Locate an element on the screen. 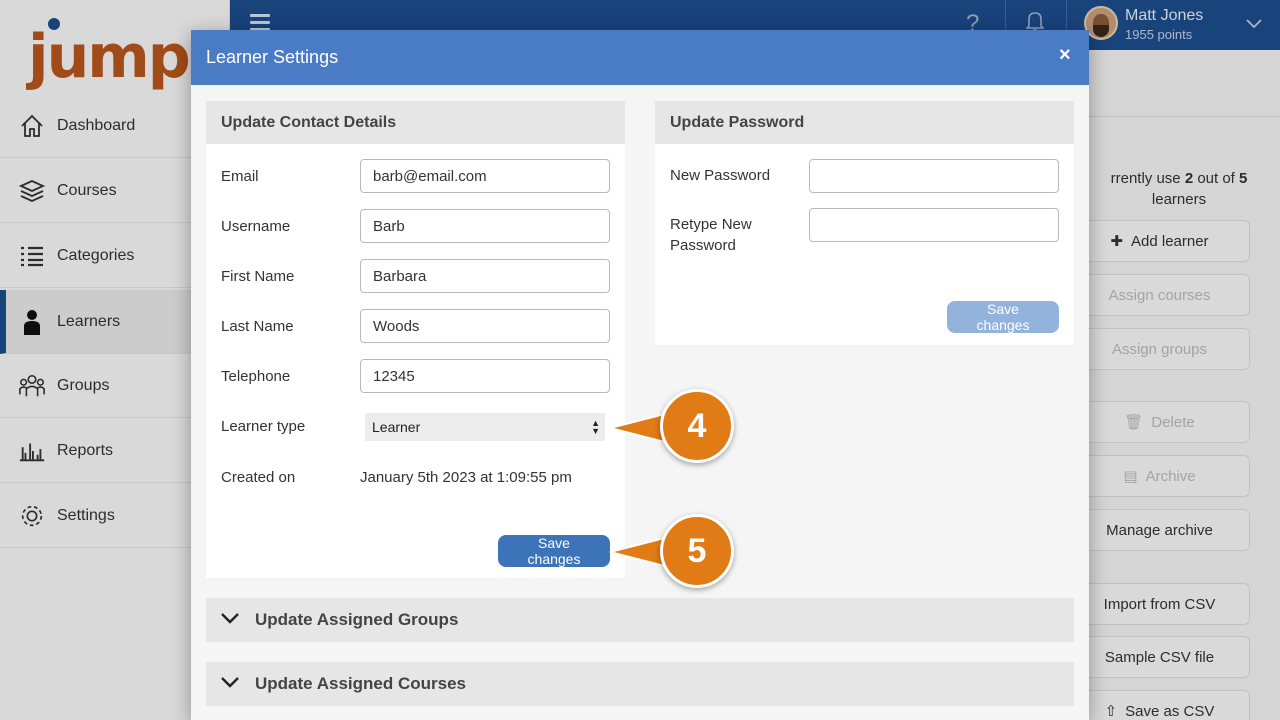  assigned-courses-accordion: Update Assigned Courses is located at coordinates (640, 684).